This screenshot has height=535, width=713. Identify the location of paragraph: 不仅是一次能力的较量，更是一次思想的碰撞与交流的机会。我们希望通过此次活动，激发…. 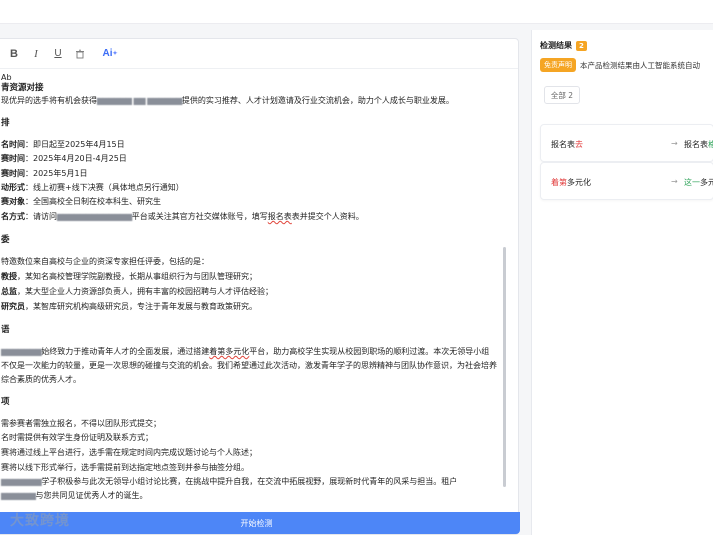
(249, 365).